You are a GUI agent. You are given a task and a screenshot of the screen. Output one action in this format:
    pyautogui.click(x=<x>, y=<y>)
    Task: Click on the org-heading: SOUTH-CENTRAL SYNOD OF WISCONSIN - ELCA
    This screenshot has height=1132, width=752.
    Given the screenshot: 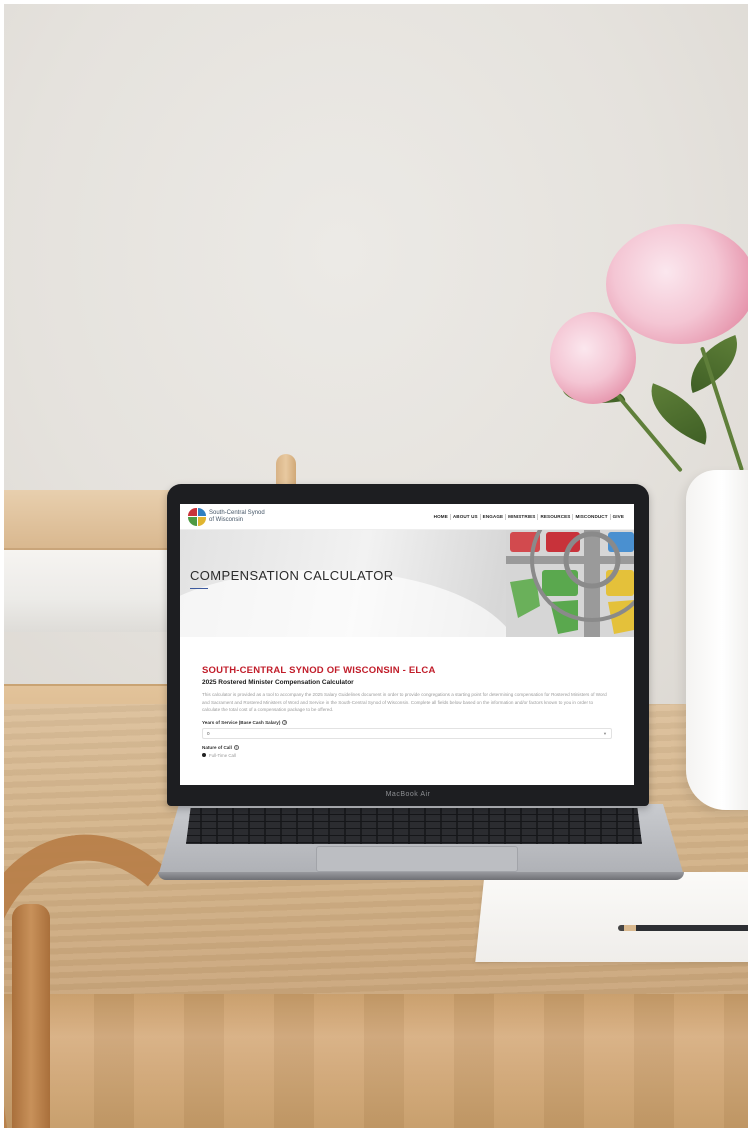 What is the action you would take?
    pyautogui.click(x=319, y=670)
    